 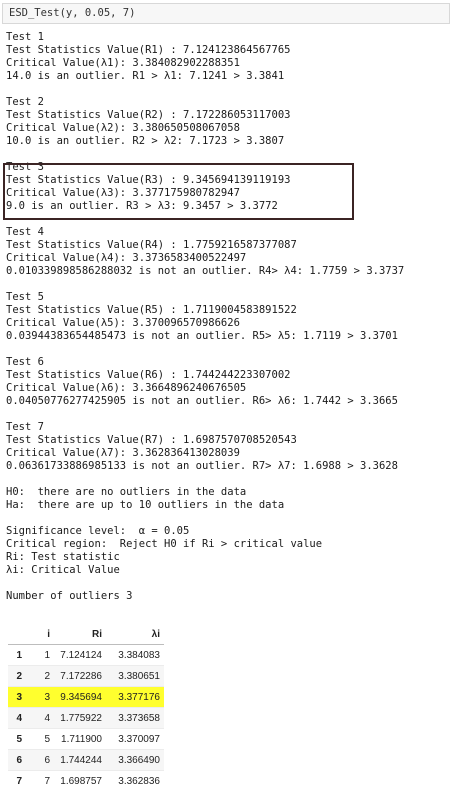 I want to click on table-row: 2 2 7.172286 3.380651, so click(x=86, y=676).